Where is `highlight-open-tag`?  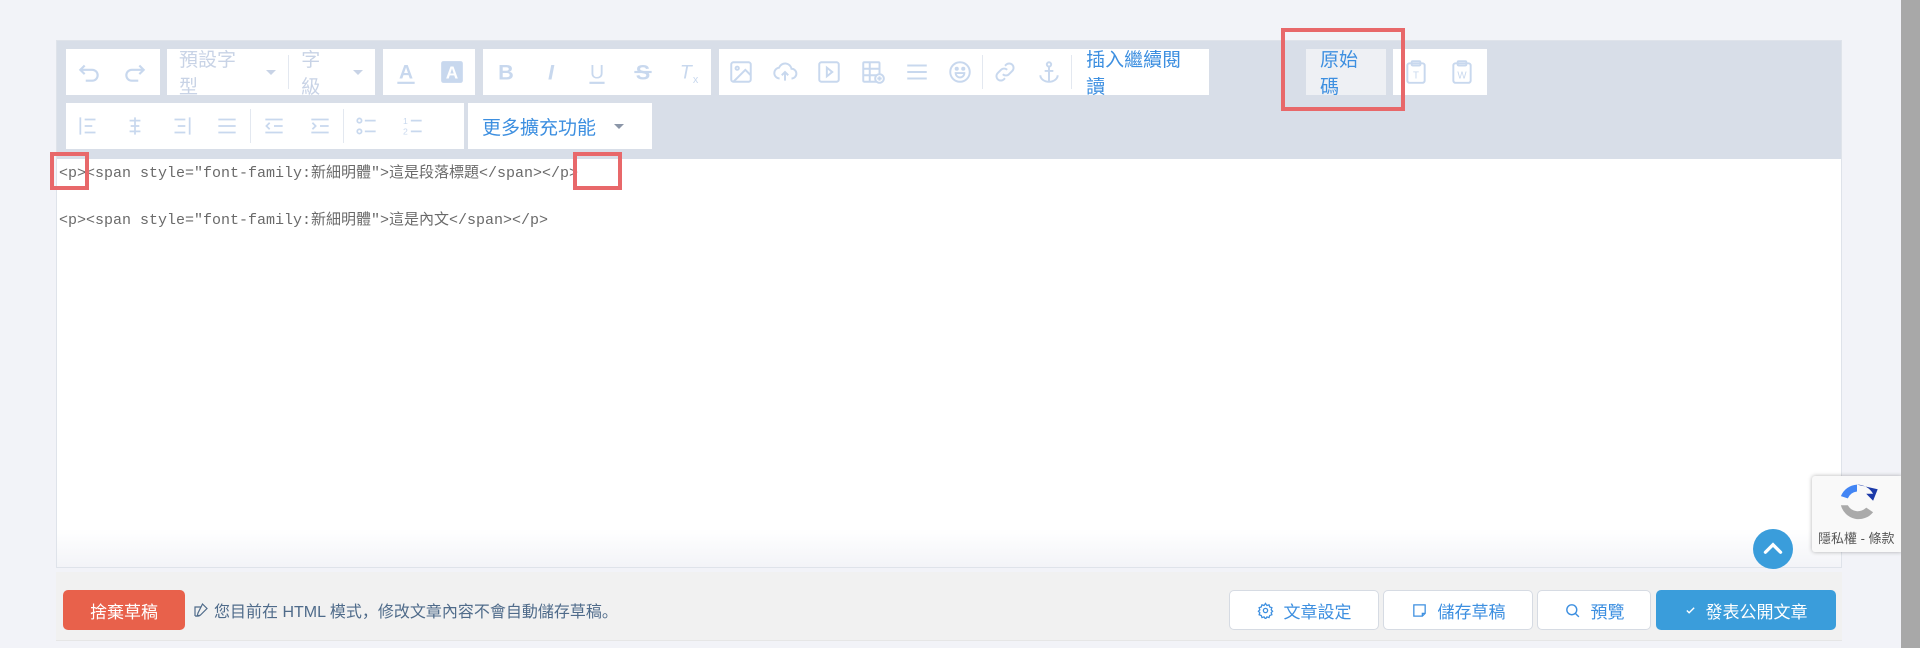 highlight-open-tag is located at coordinates (69, 171).